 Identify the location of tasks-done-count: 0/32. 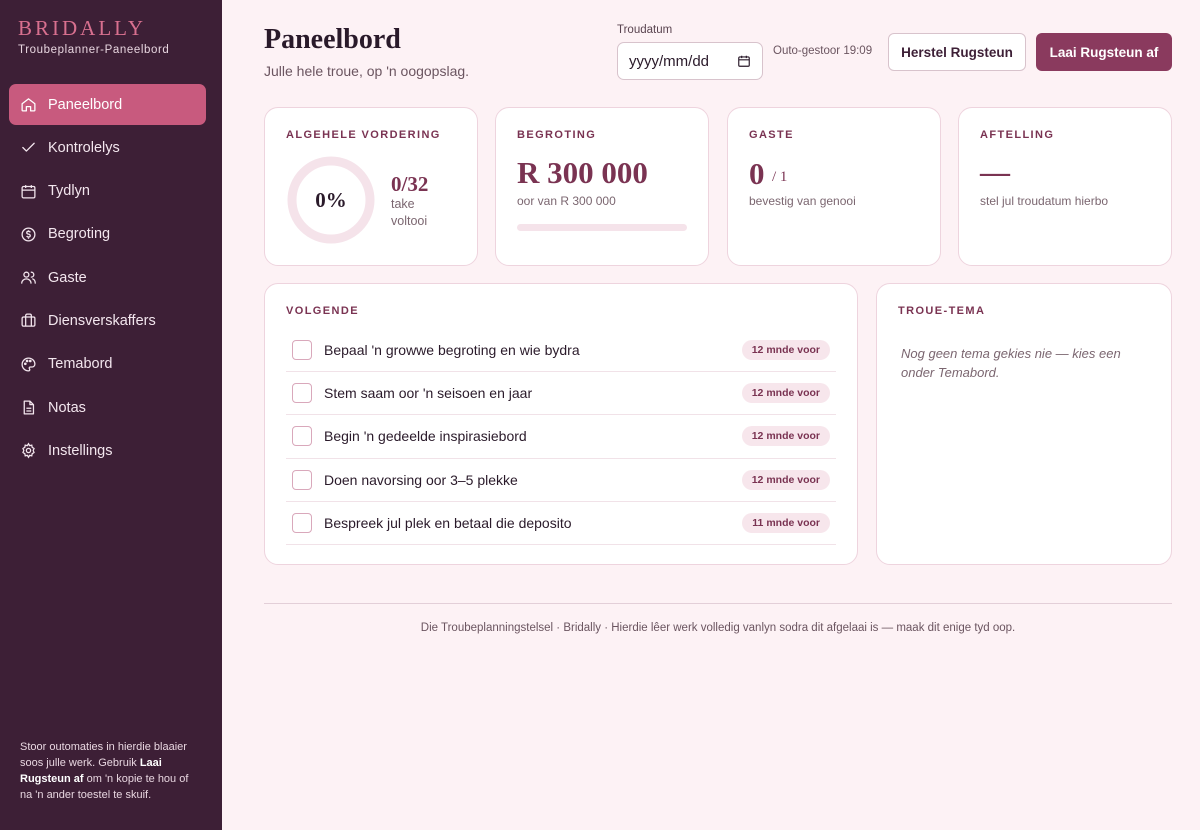
(410, 184).